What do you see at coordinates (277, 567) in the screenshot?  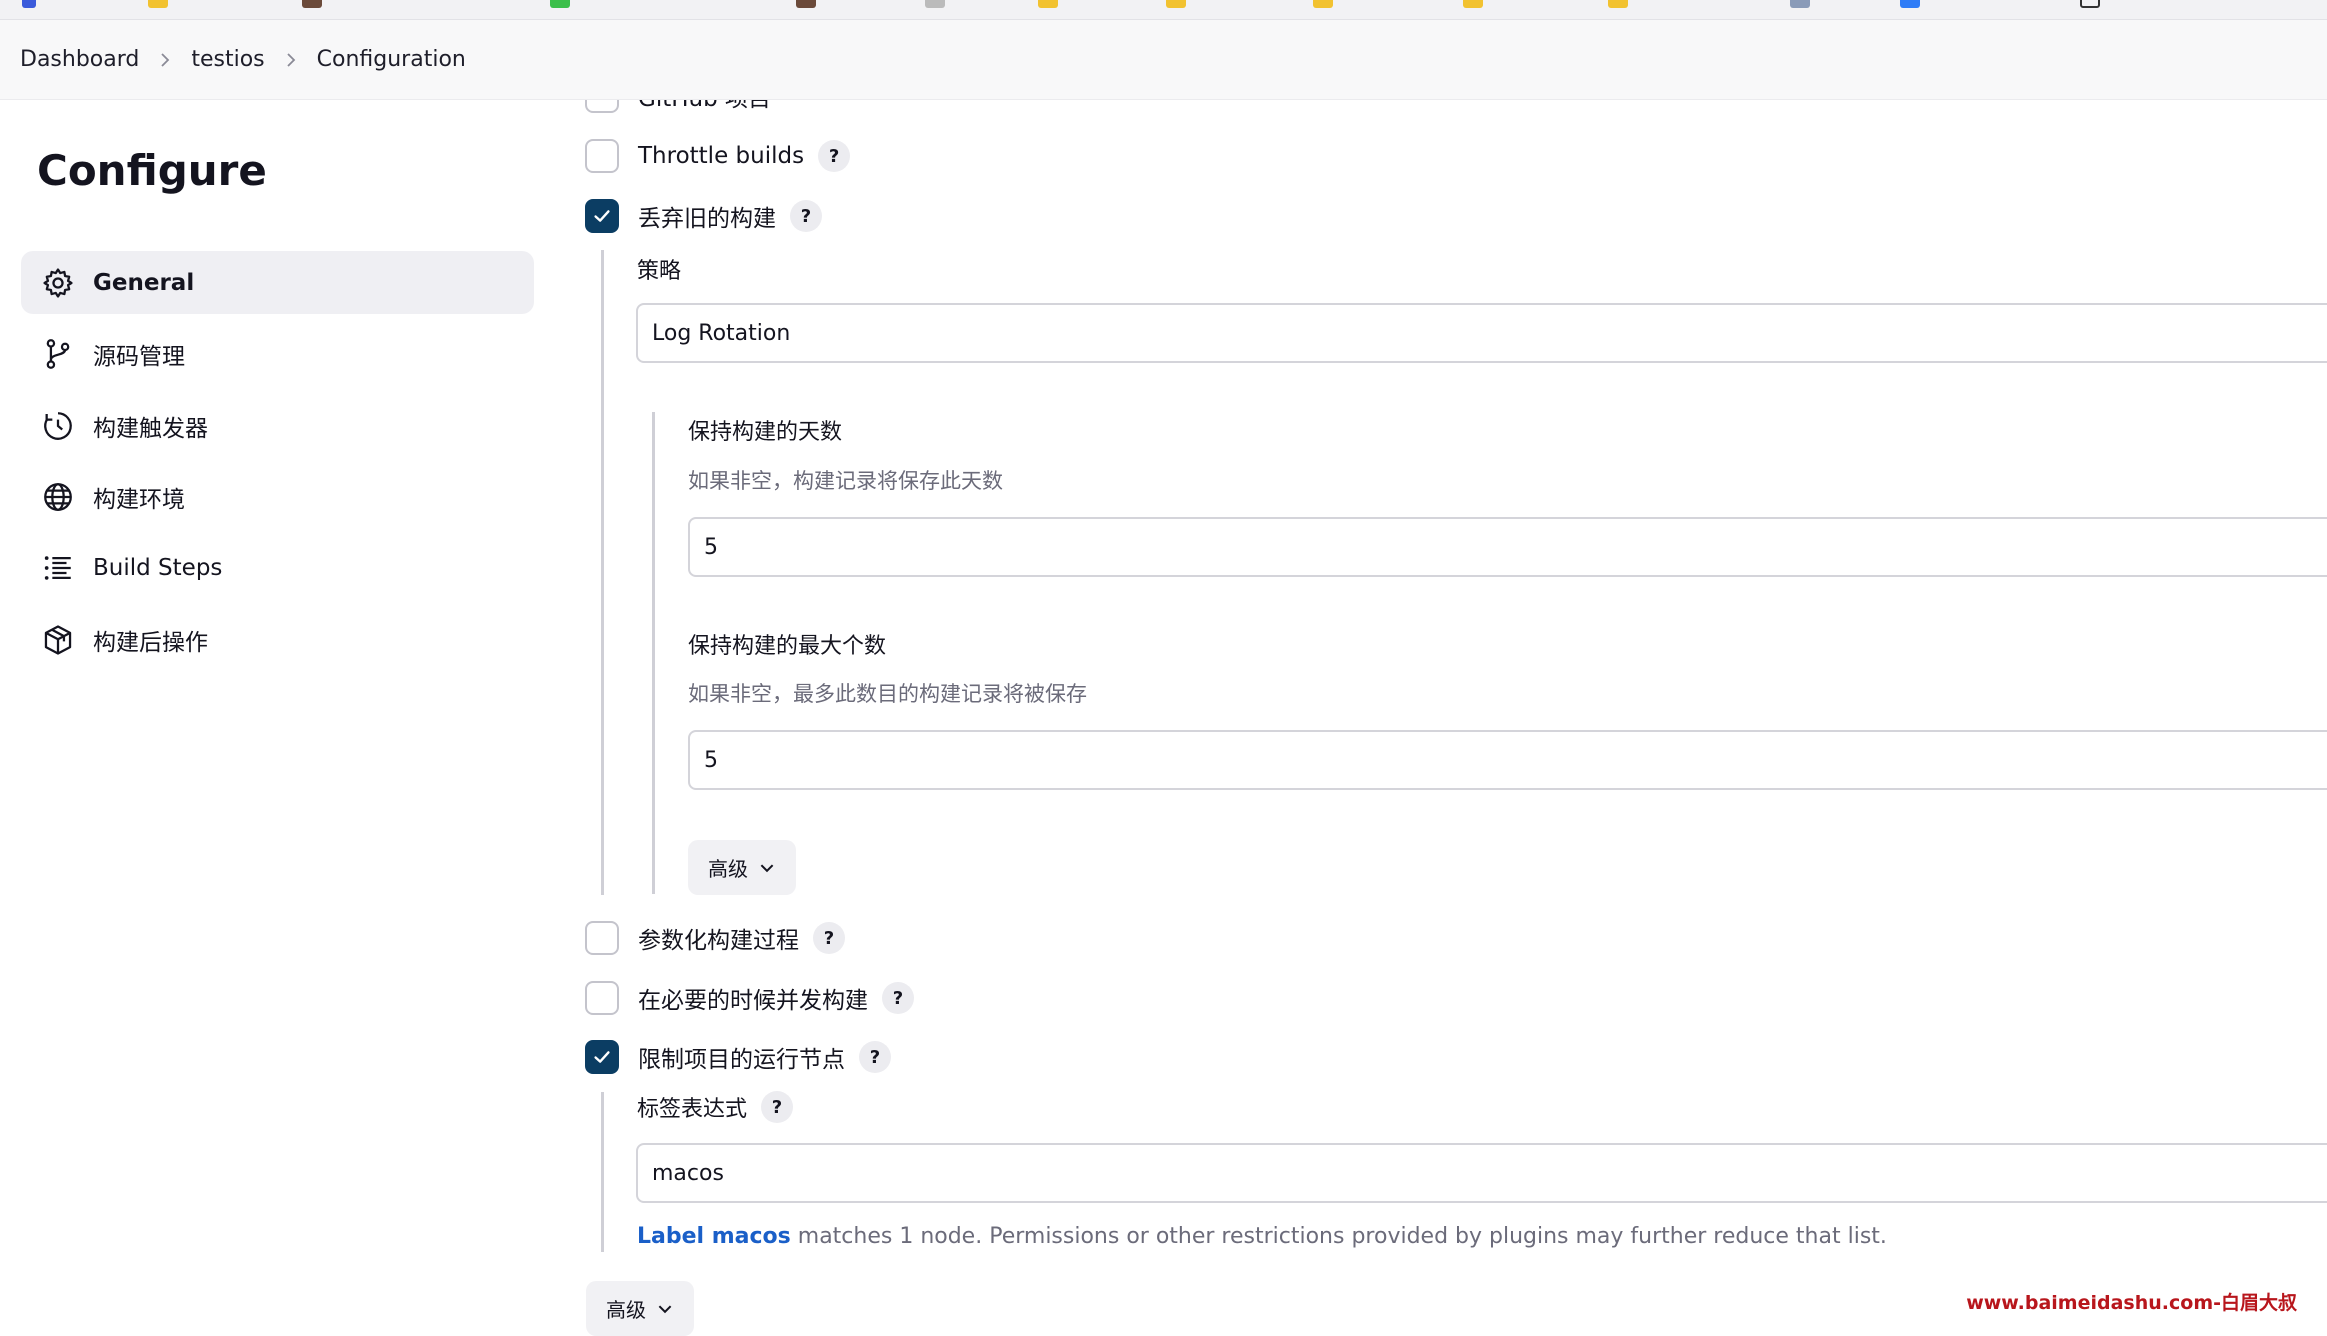 I see `sidebar-item-build-steps: Build Steps` at bounding box center [277, 567].